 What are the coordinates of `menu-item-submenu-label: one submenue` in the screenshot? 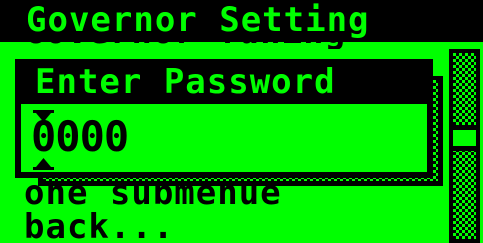 It's located at (153, 197).